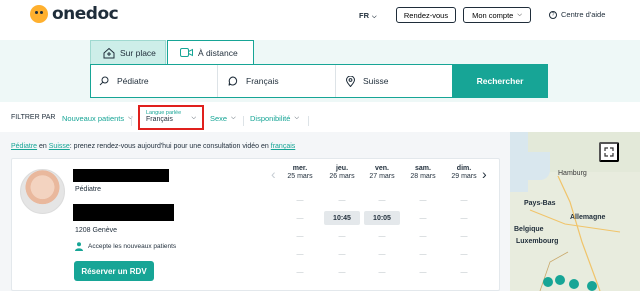  Describe the element at coordinates (79, 246) in the screenshot. I see `person-icon` at that location.